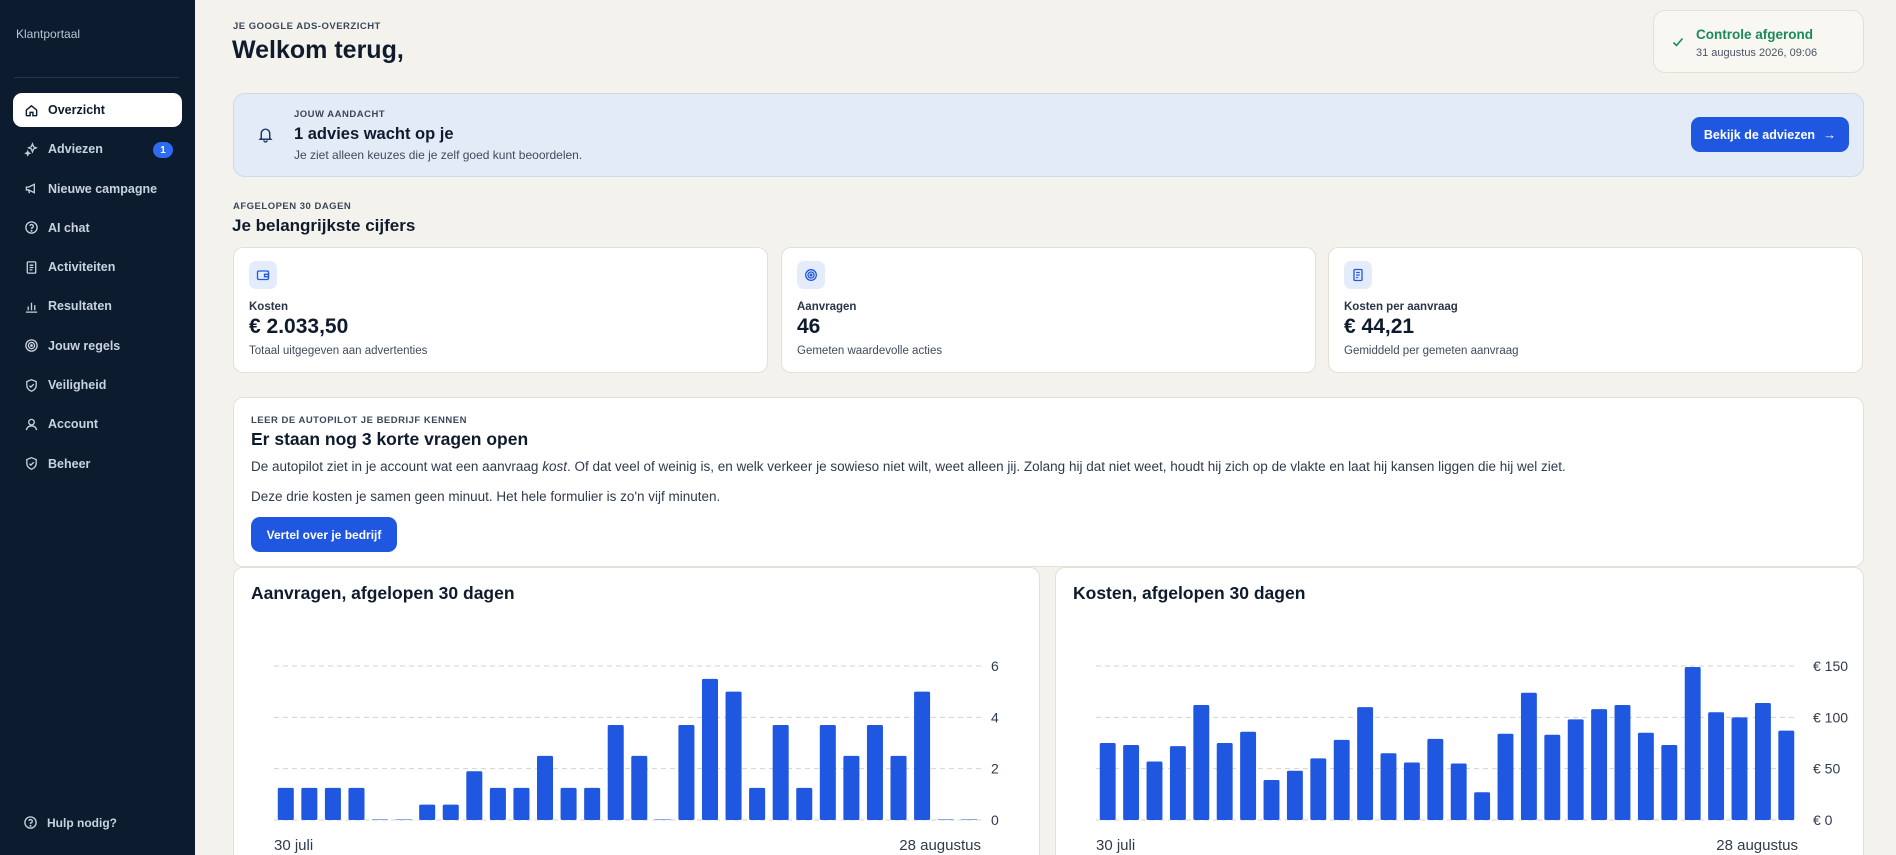  Describe the element at coordinates (292, 206) in the screenshot. I see `metrics-eyebrow: AFGELOPEN 30 DAGEN` at that location.